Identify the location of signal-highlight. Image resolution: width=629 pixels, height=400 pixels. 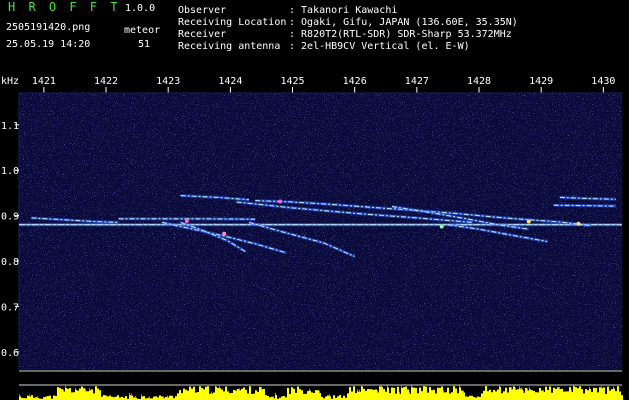
(578, 223).